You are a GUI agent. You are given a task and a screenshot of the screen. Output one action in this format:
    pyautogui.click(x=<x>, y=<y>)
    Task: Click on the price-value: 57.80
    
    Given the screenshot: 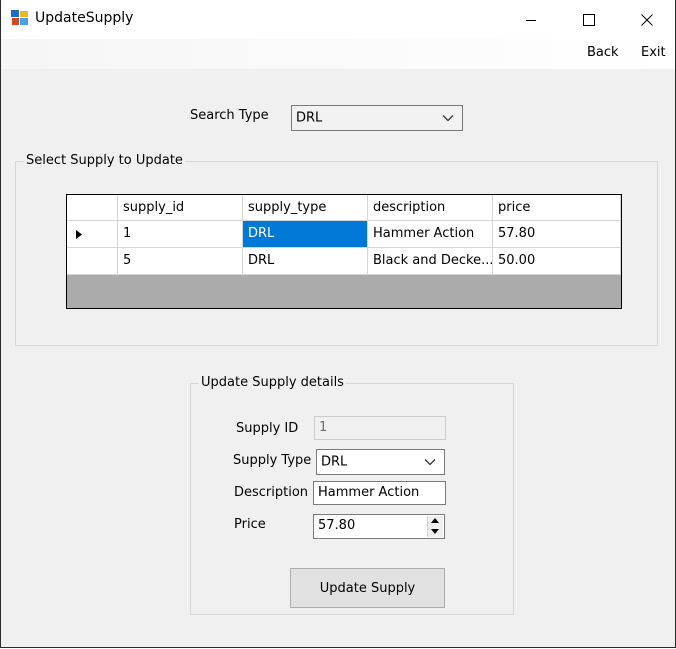 What is the action you would take?
    pyautogui.click(x=337, y=525)
    